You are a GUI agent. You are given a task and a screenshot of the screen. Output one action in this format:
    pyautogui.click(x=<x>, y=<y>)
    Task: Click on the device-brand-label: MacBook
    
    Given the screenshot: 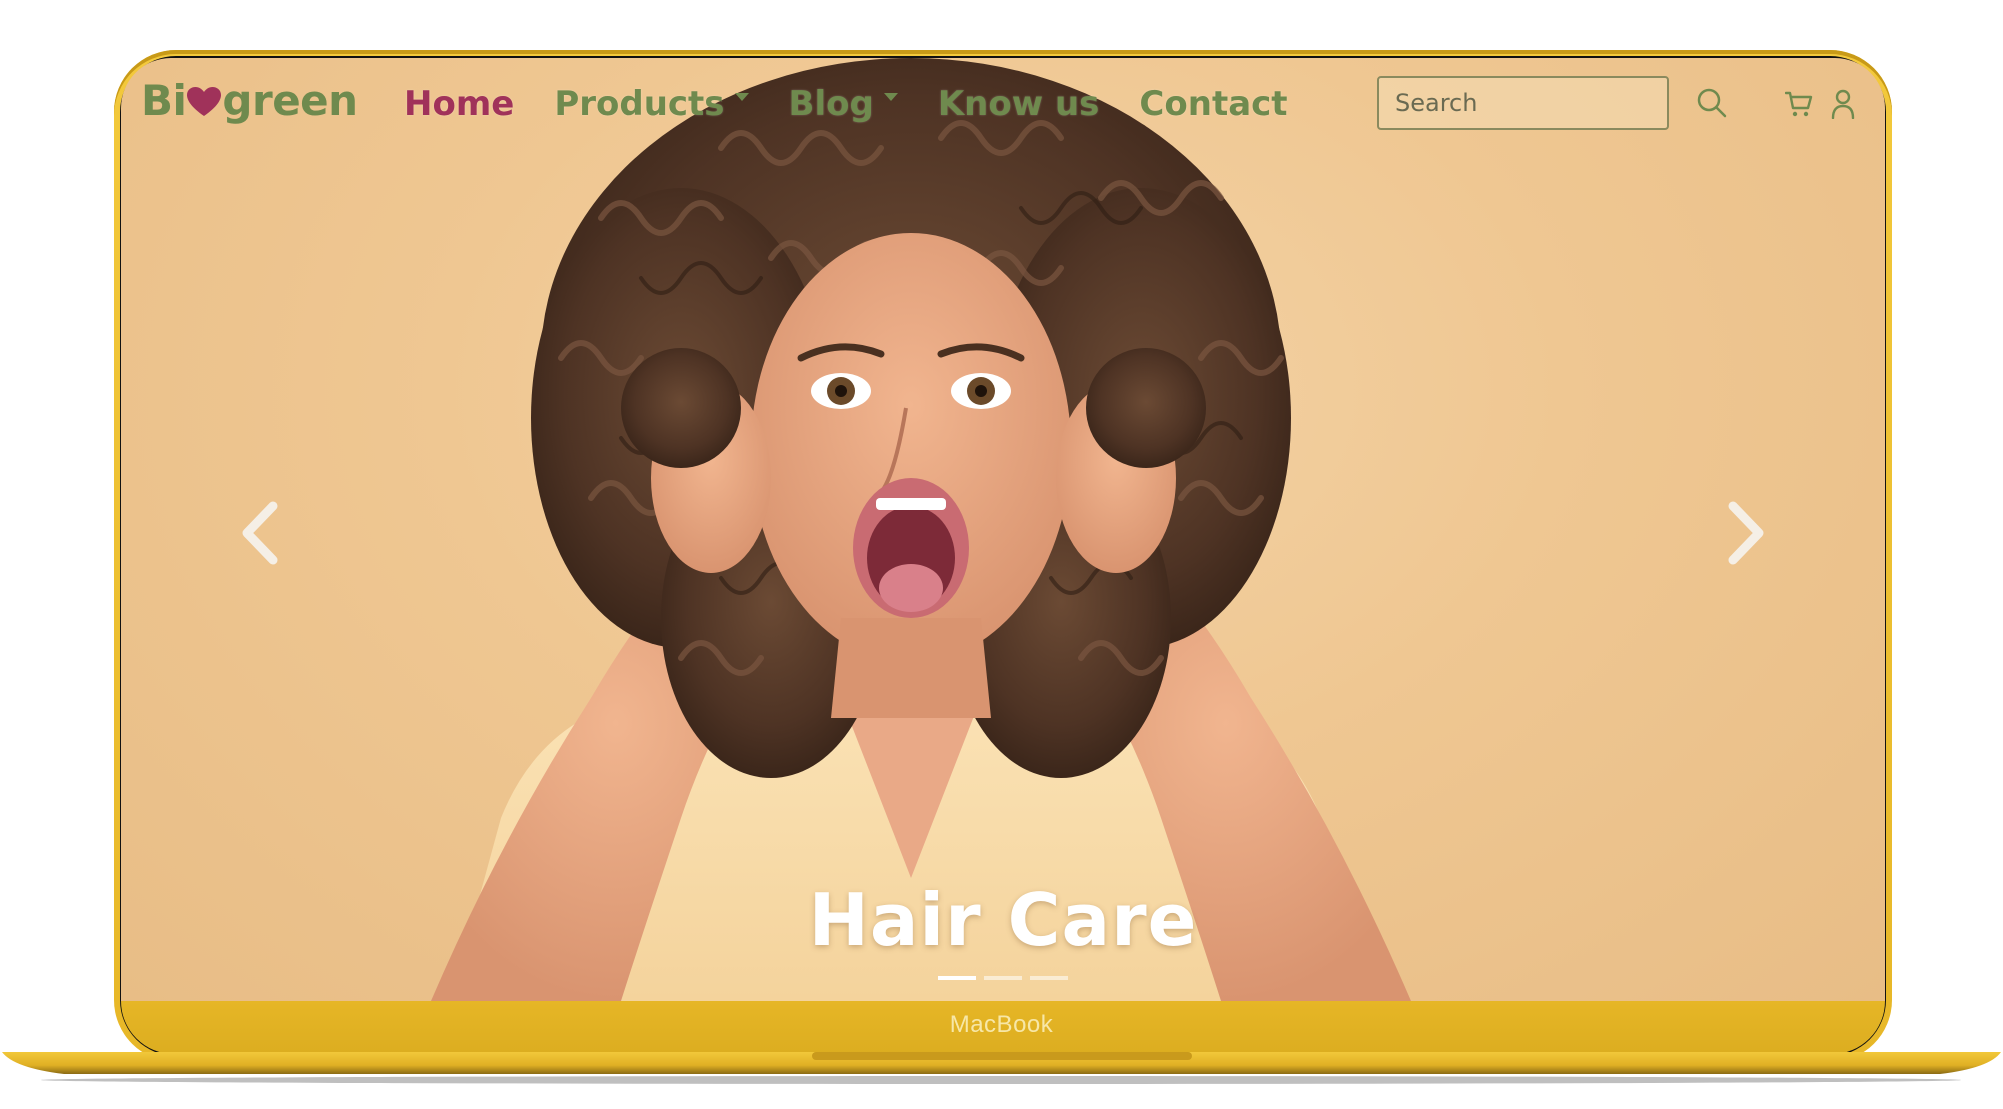 What is the action you would take?
    pyautogui.click(x=1001, y=1024)
    